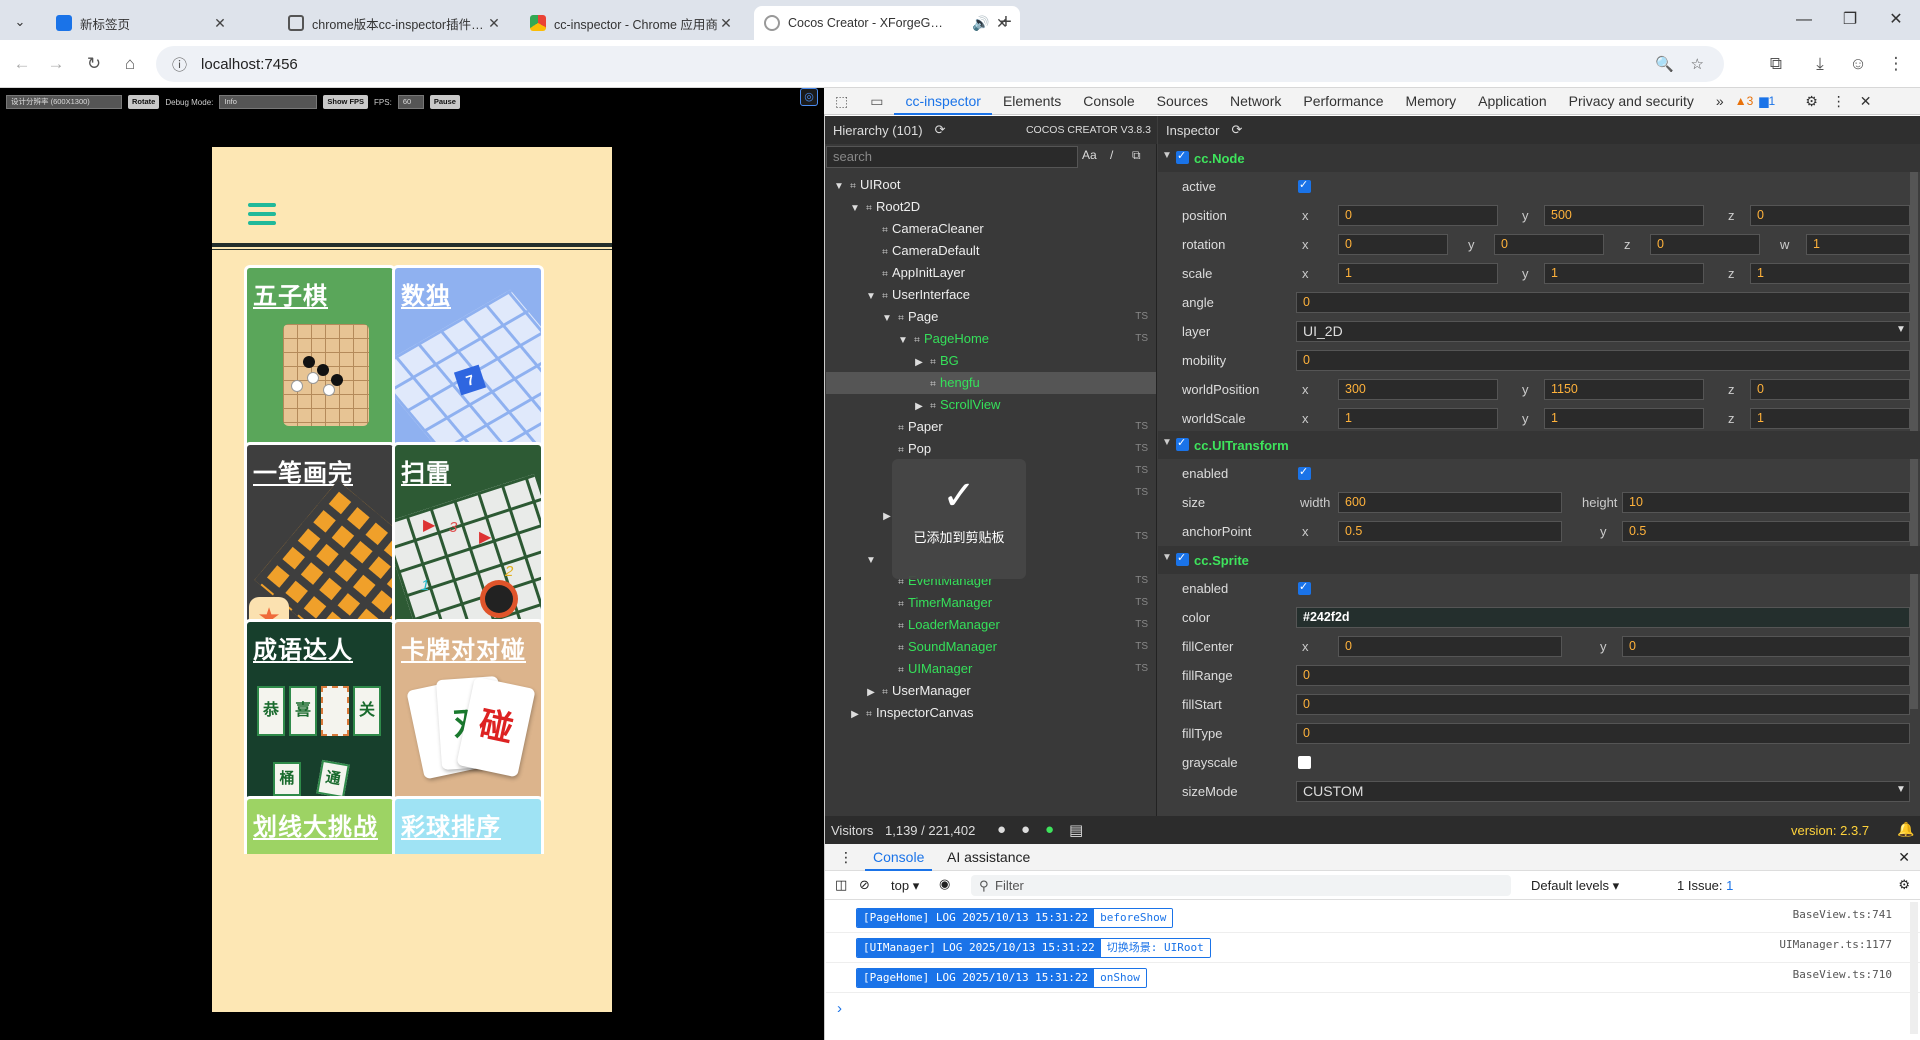 This screenshot has height=1040, width=1920. I want to click on tree-node: ⌗ UIManager TS, so click(991, 669).